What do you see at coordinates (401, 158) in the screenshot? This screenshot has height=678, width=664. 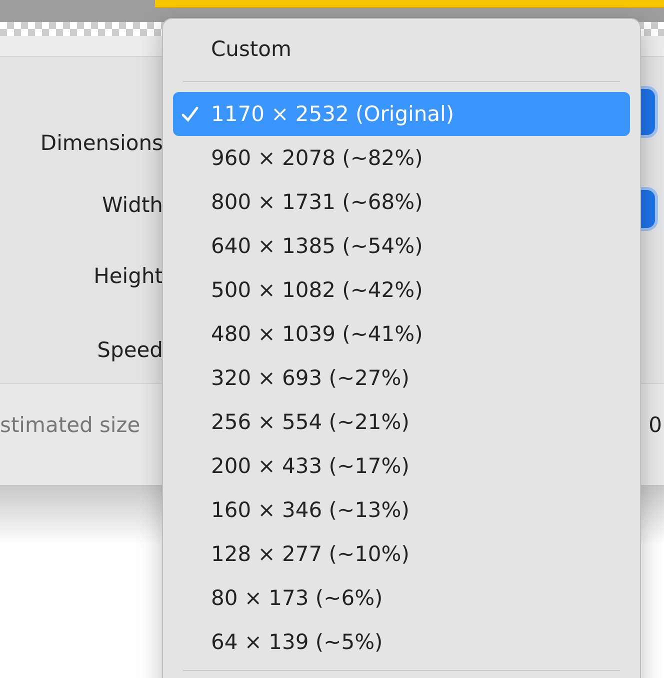 I see `menu-item: 960 × 2078 (~82%)` at bounding box center [401, 158].